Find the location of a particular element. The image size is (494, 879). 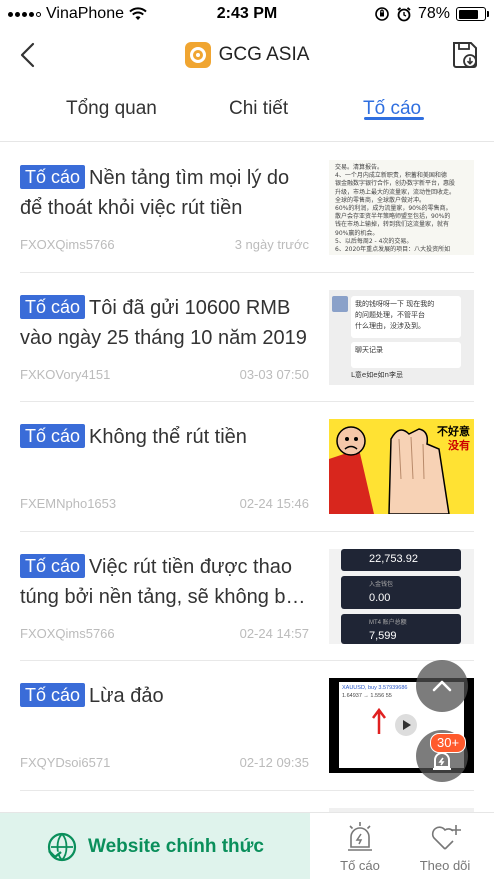

chat-record-card: 聊天记录 is located at coordinates (406, 354).